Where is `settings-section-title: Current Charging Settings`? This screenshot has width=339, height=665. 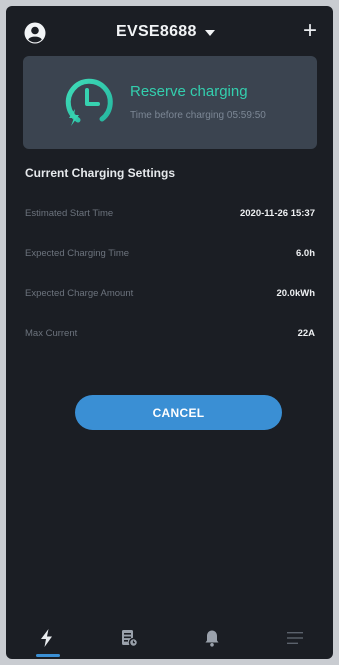
settings-section-title: Current Charging Settings is located at coordinates (100, 173).